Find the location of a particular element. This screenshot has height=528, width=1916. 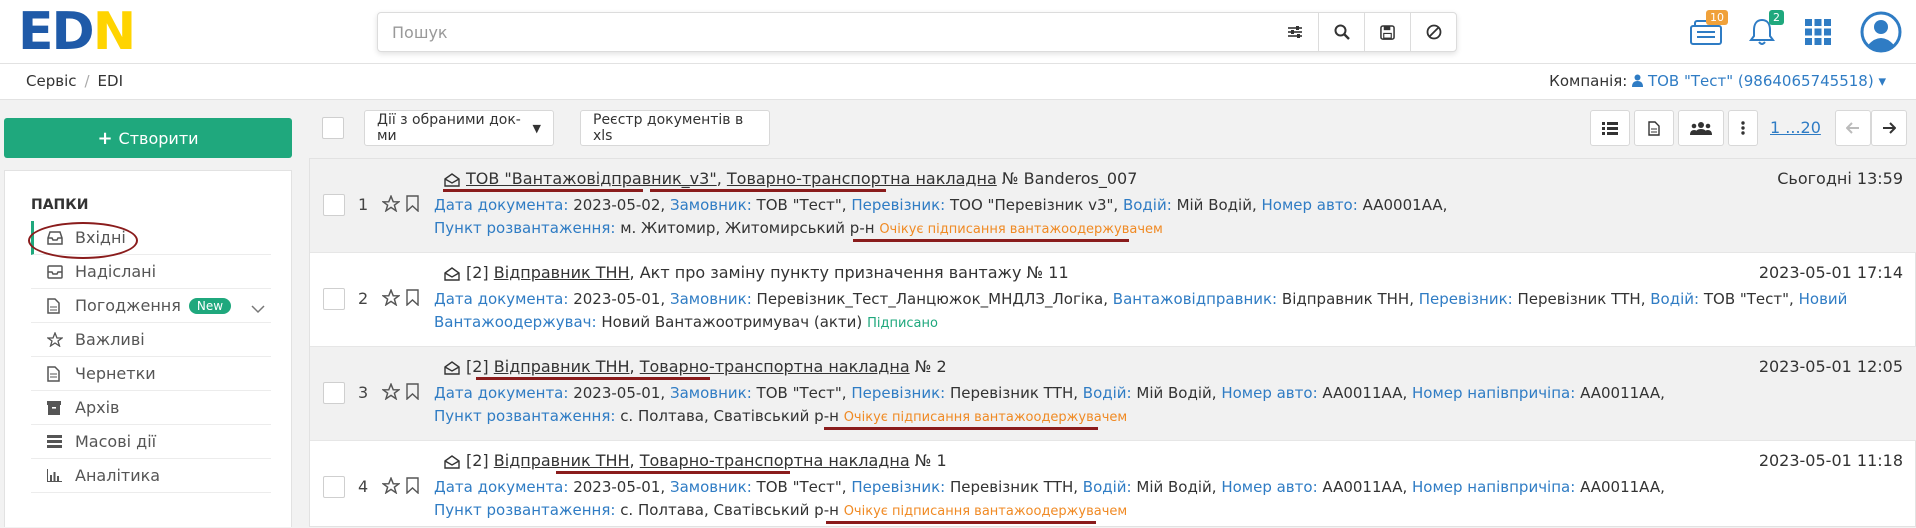

sidebar-item-analytics: Аналітика is located at coordinates (151, 476).